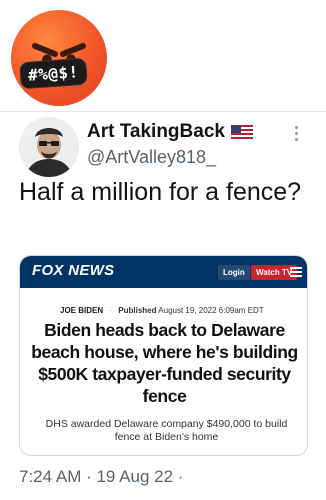  Describe the element at coordinates (73, 270) in the screenshot. I see `fox-news-logo: FOX NEWS` at that location.